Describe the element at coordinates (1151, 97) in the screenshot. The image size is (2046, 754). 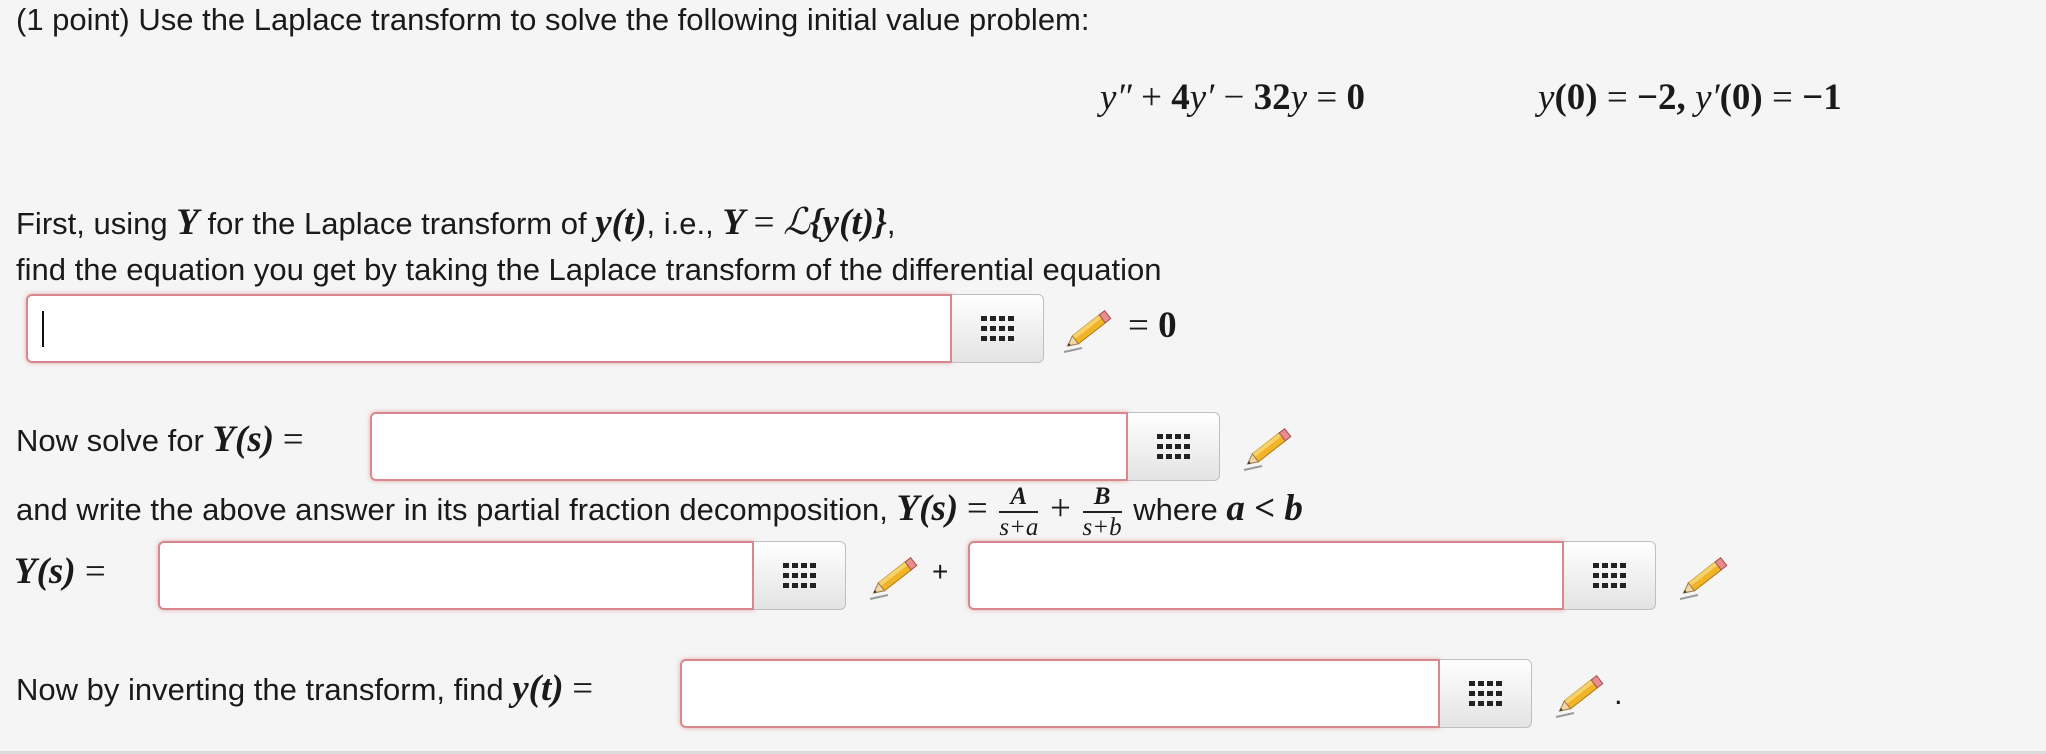
I see `ode-plus: +` at that location.